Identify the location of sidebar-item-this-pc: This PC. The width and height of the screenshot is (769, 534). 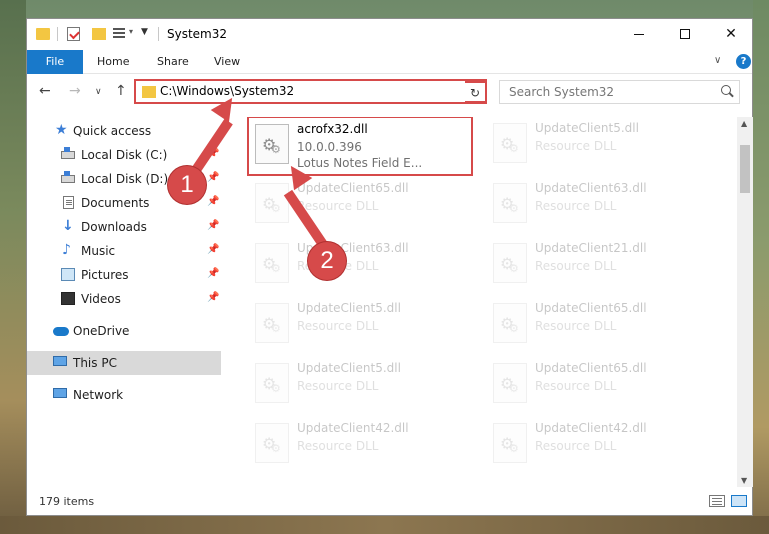
(124, 363).